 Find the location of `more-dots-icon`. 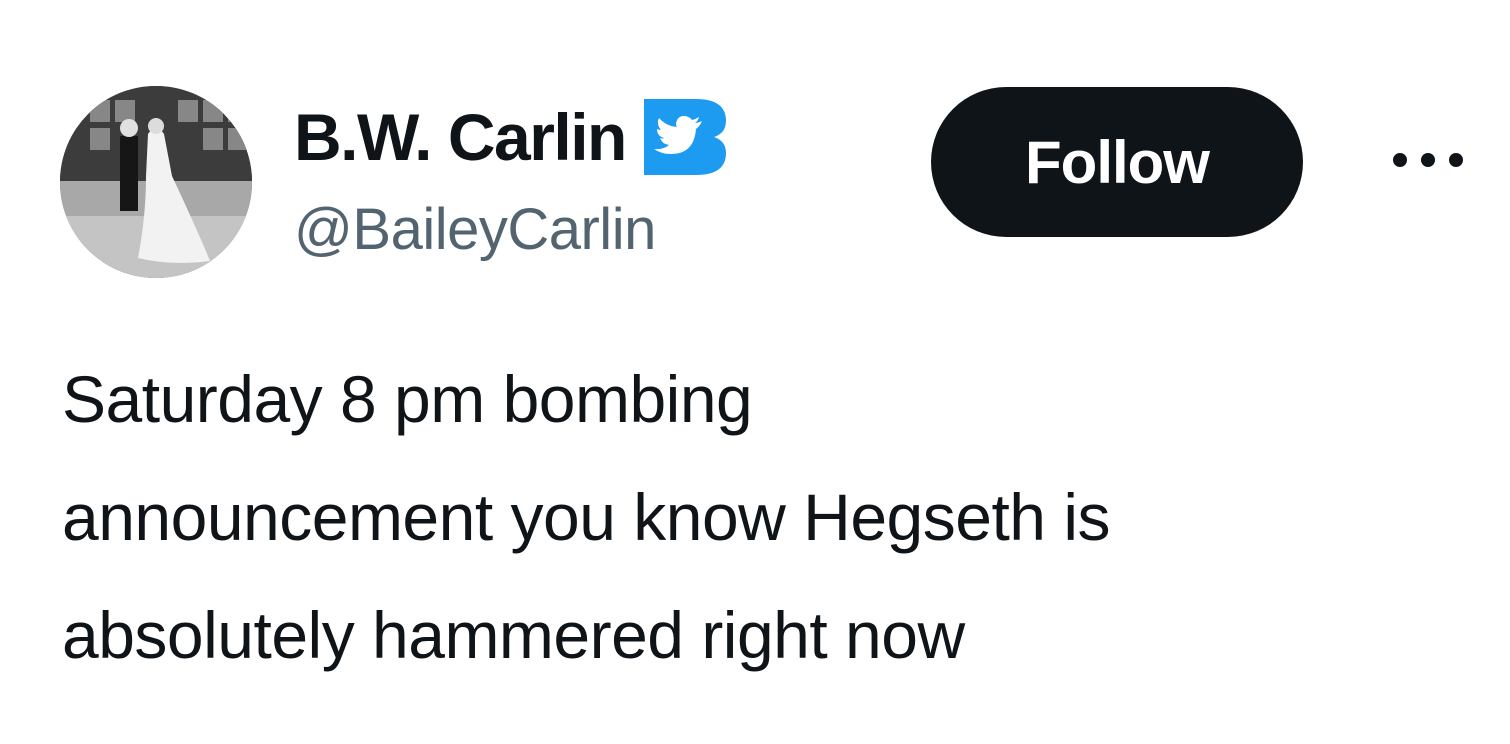

more-dots-icon is located at coordinates (1428, 160).